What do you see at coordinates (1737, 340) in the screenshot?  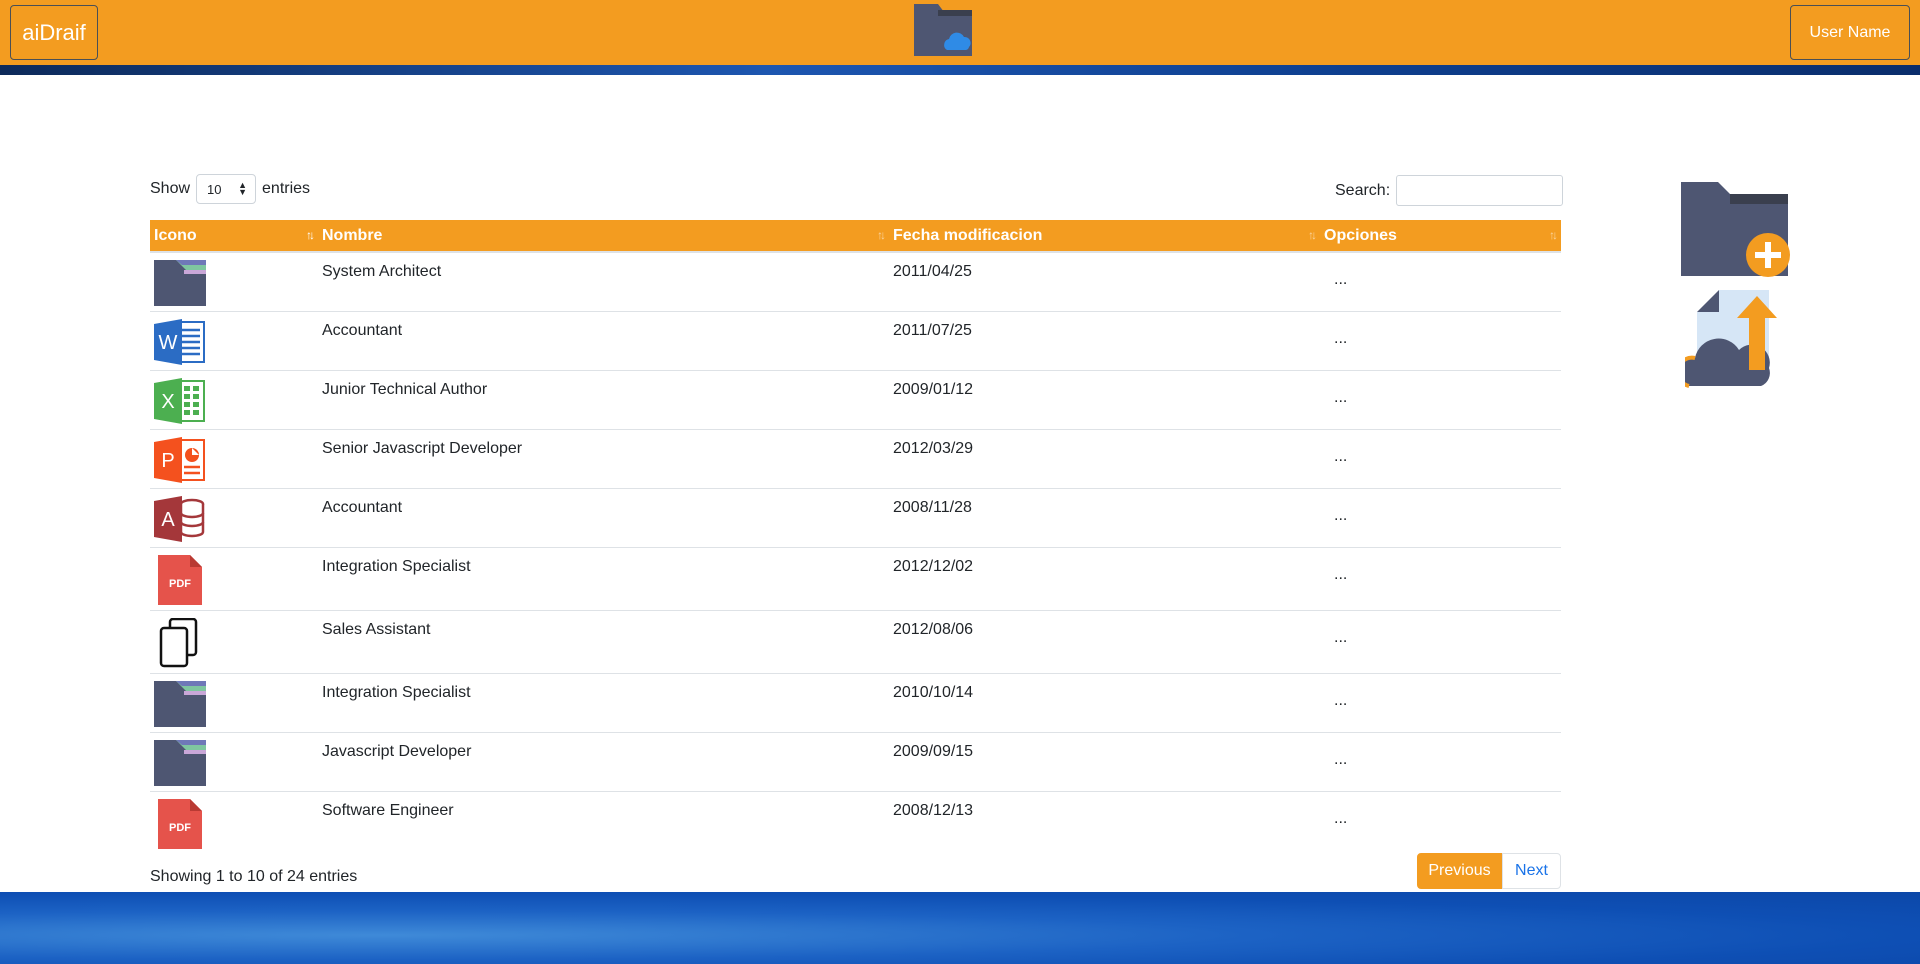 I see `cloud-upload-icon` at bounding box center [1737, 340].